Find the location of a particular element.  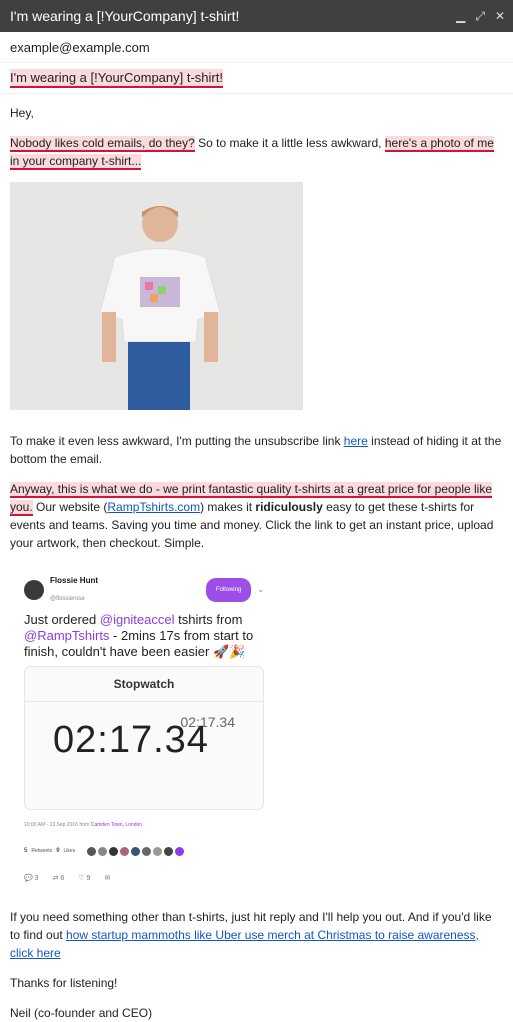

expand-icon: ⤢ is located at coordinates (480, 16).